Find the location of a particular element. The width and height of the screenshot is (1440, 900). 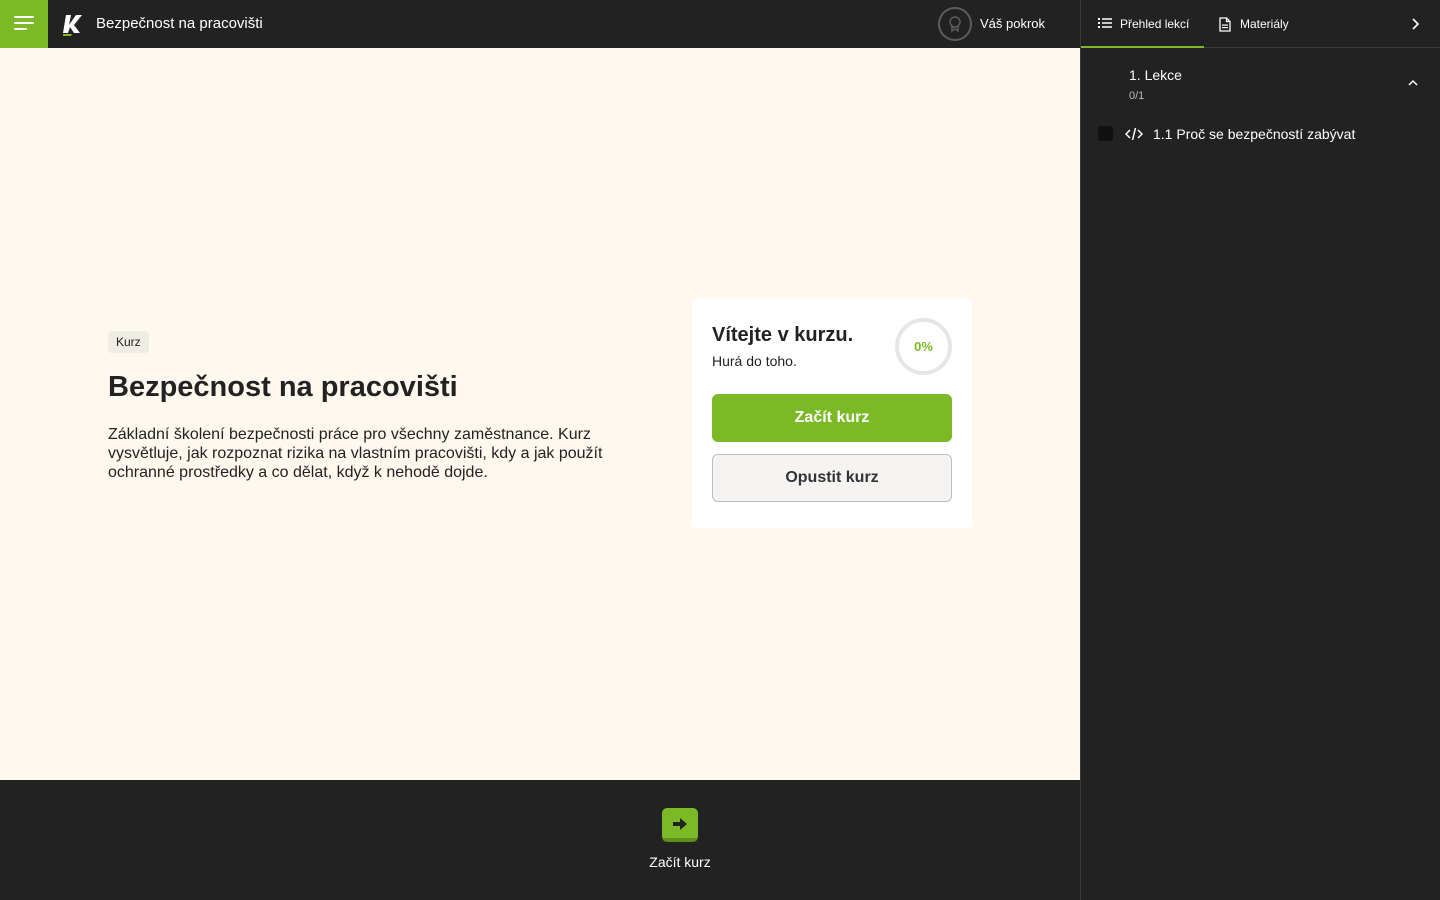

start-course-action-label: Začít kurz is located at coordinates (680, 862).